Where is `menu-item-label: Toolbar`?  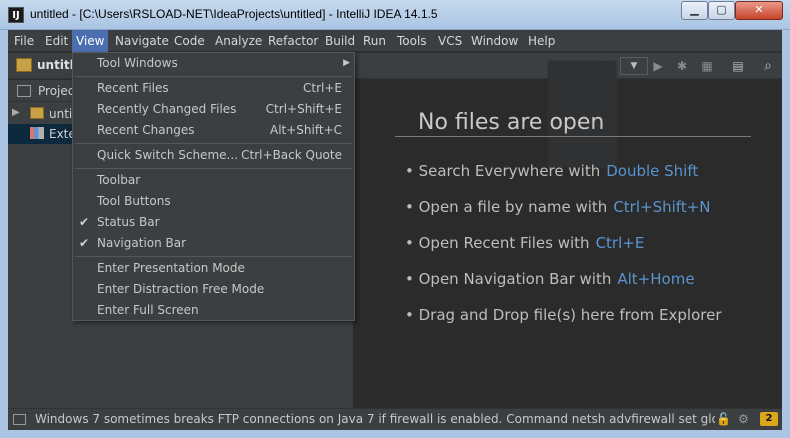 menu-item-label: Toolbar is located at coordinates (119, 180).